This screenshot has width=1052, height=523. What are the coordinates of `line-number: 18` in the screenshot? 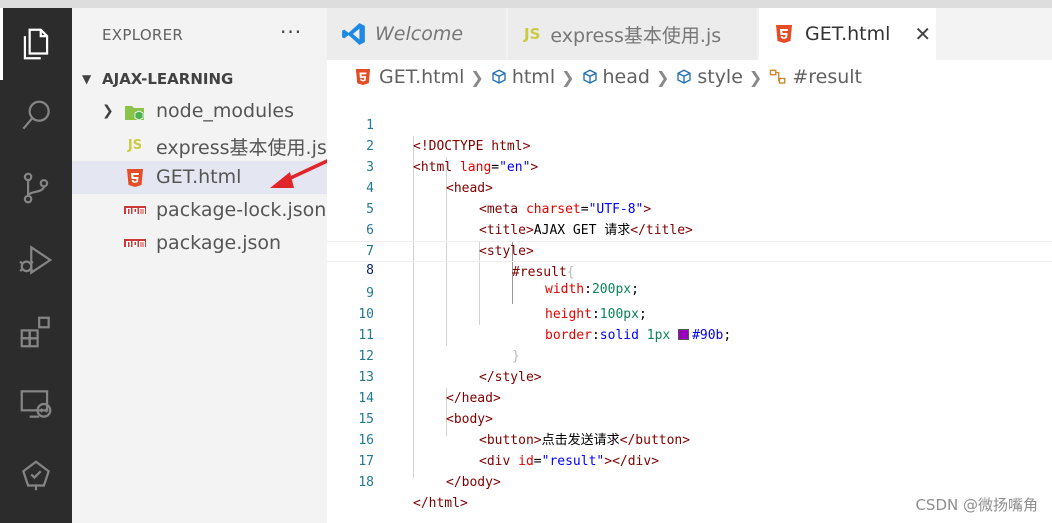 It's located at (366, 482).